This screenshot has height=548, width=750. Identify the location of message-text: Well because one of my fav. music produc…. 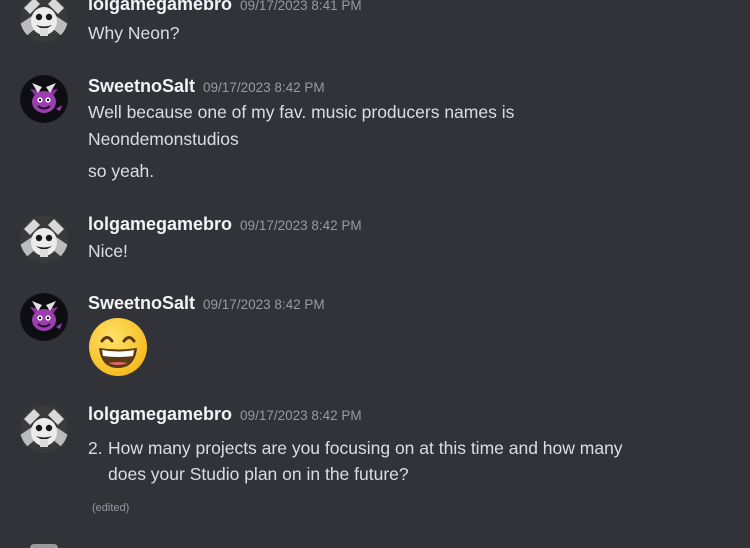
(301, 112).